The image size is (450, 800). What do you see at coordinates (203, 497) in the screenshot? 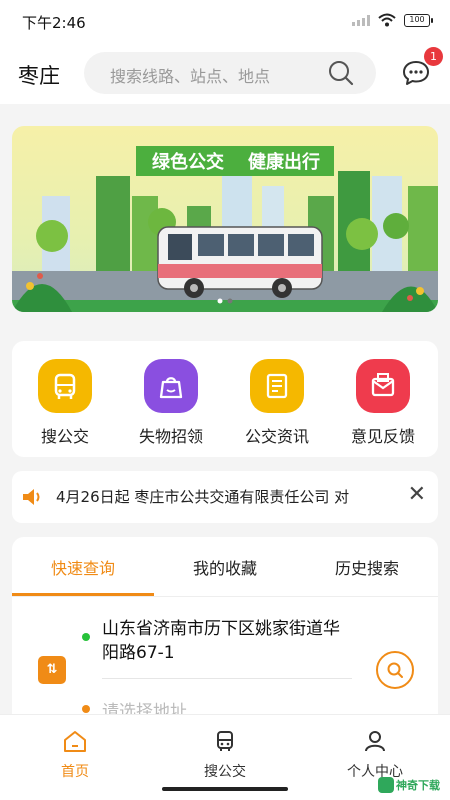
I see `notice-text: 4月26日起 枣庄市公共交通有限责任公司 对` at bounding box center [203, 497].